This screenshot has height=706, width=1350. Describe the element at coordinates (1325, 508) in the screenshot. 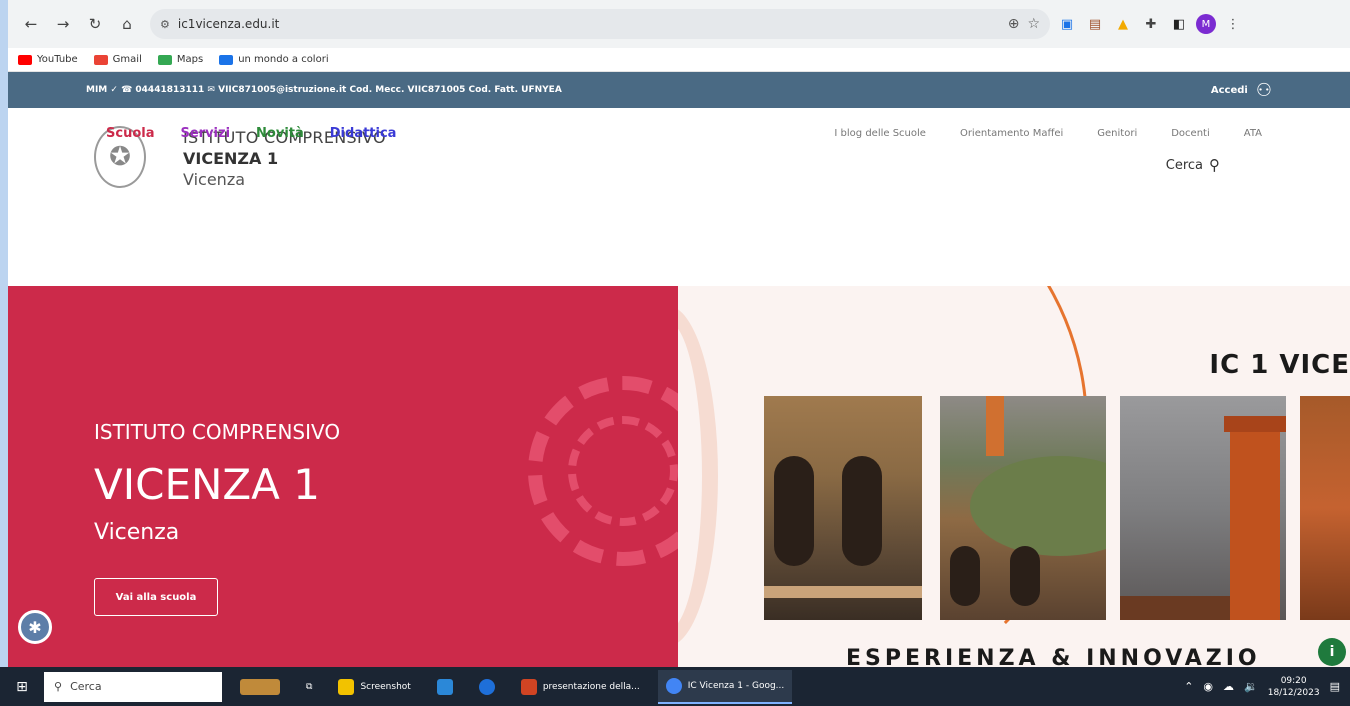

I see `photo-tower-detail` at that location.